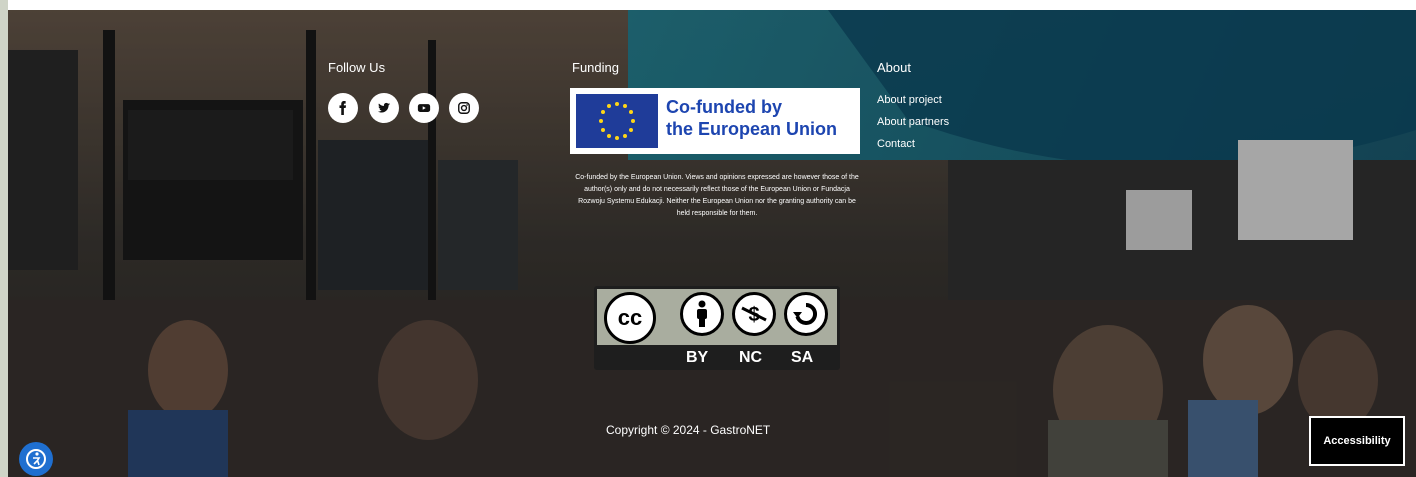 The image size is (1416, 477). I want to click on follow-us-heading: Follow Us, so click(357, 67).